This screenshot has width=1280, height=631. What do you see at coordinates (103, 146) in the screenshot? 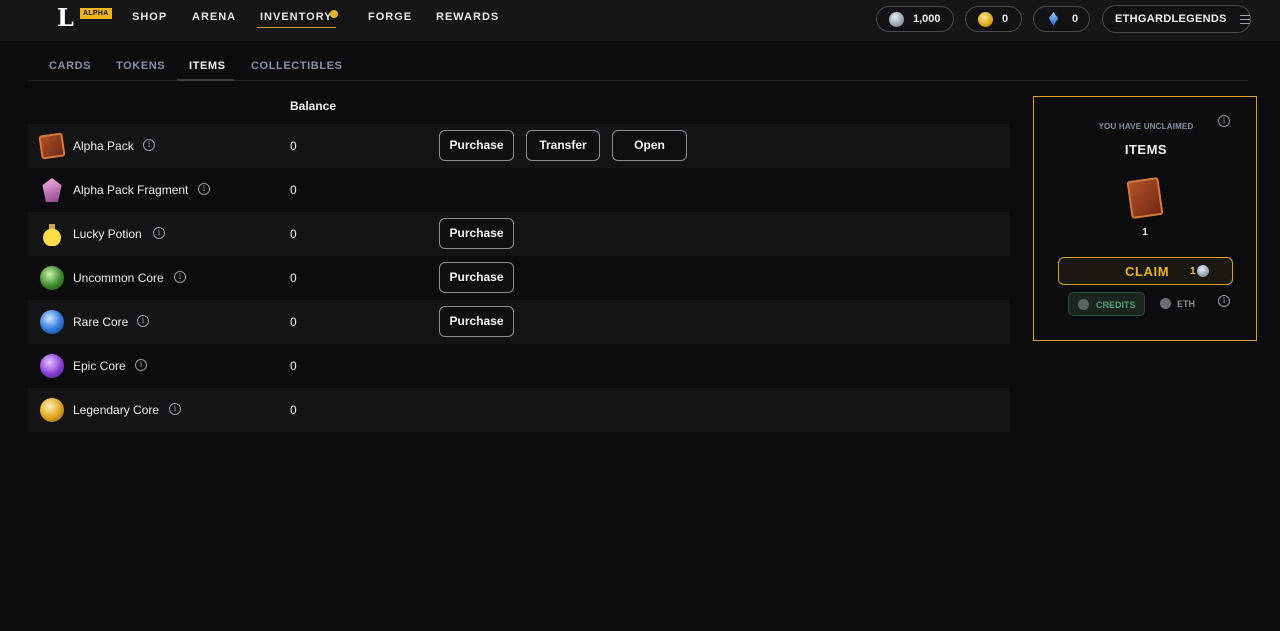
I see `item-name: Alpha Pack` at bounding box center [103, 146].